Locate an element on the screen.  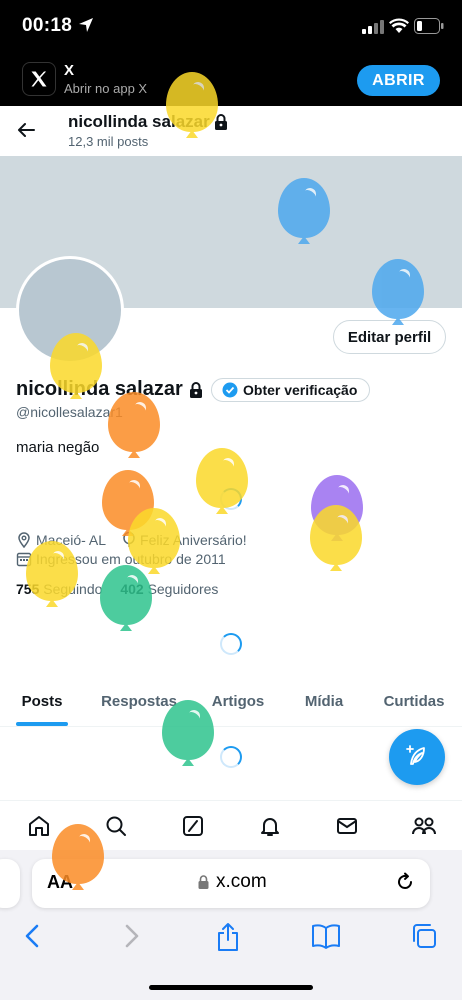
bottom-nav is located at coordinates (231, 825).